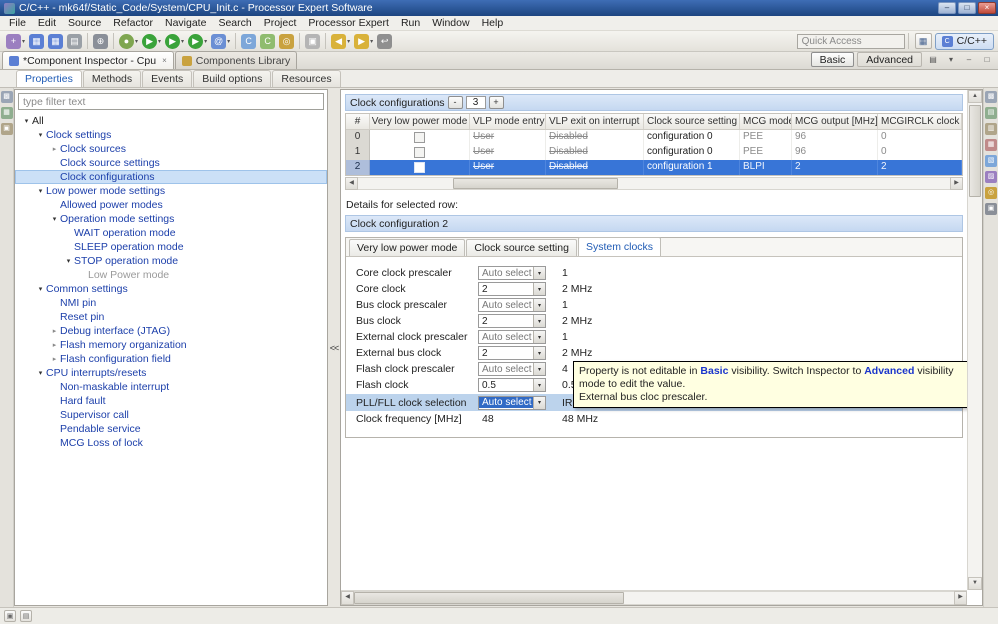 The height and width of the screenshot is (624, 998). What do you see at coordinates (493, 23) in the screenshot?
I see `menu-help: Help` at bounding box center [493, 23].